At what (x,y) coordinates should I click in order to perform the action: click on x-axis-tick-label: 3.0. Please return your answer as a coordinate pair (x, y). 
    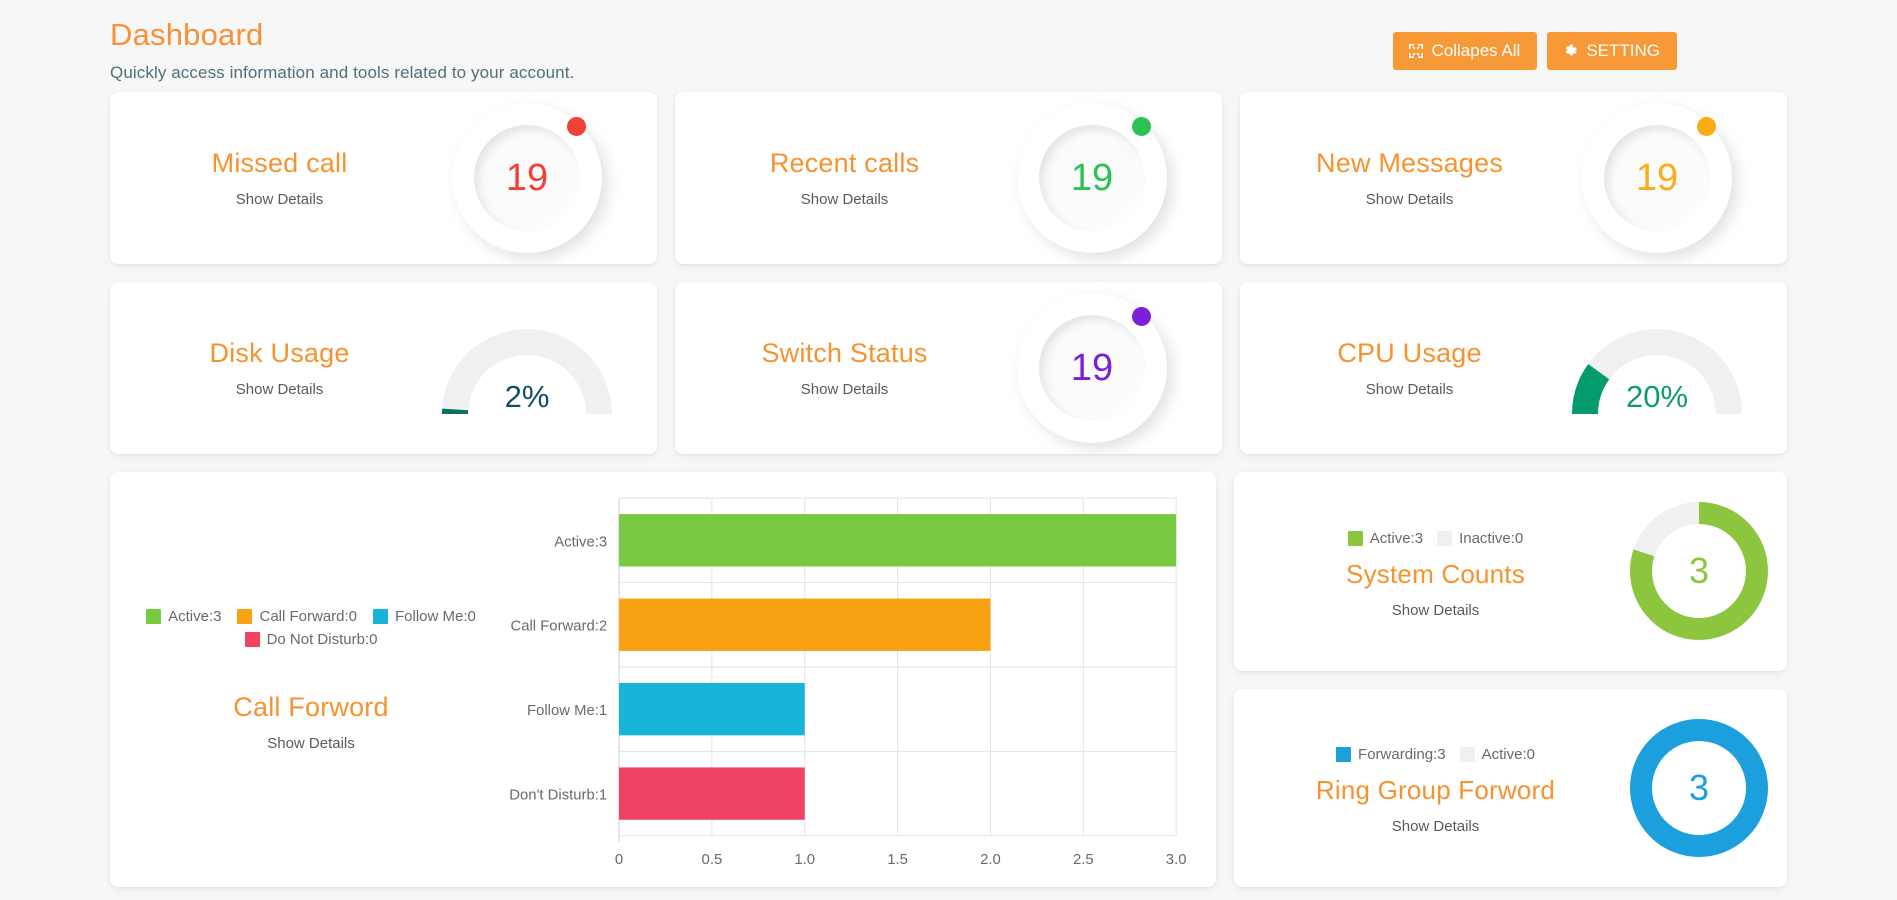
    Looking at the image, I should click on (1176, 859).